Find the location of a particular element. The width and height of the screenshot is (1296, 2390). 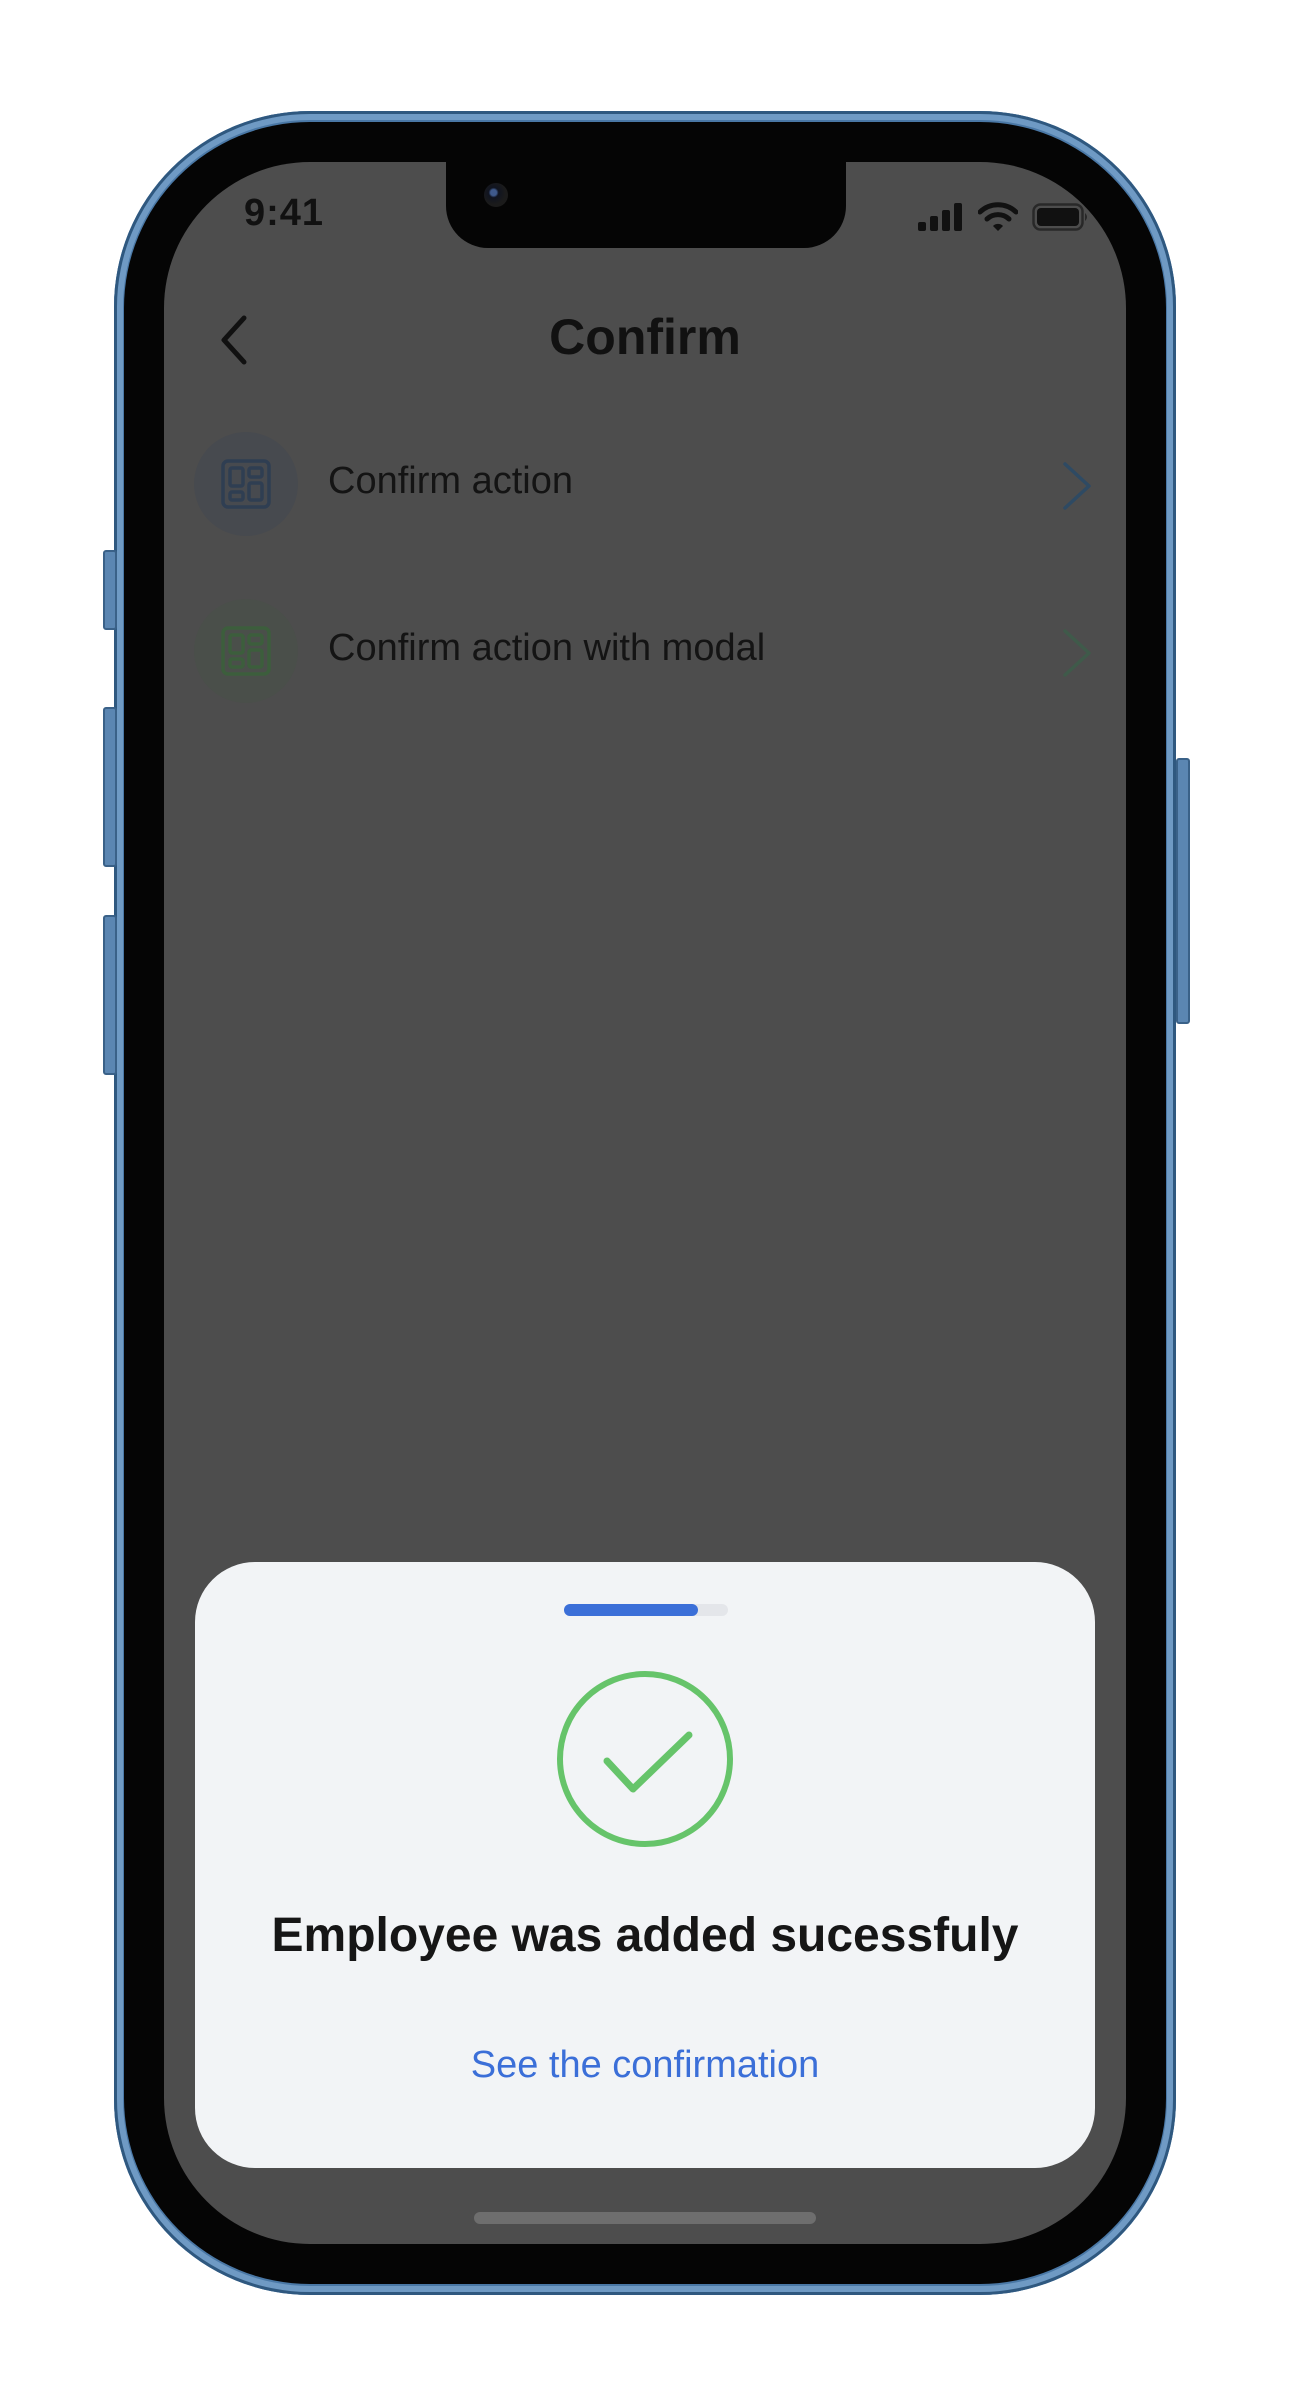

cellular-signal-icon is located at coordinates (940, 217).